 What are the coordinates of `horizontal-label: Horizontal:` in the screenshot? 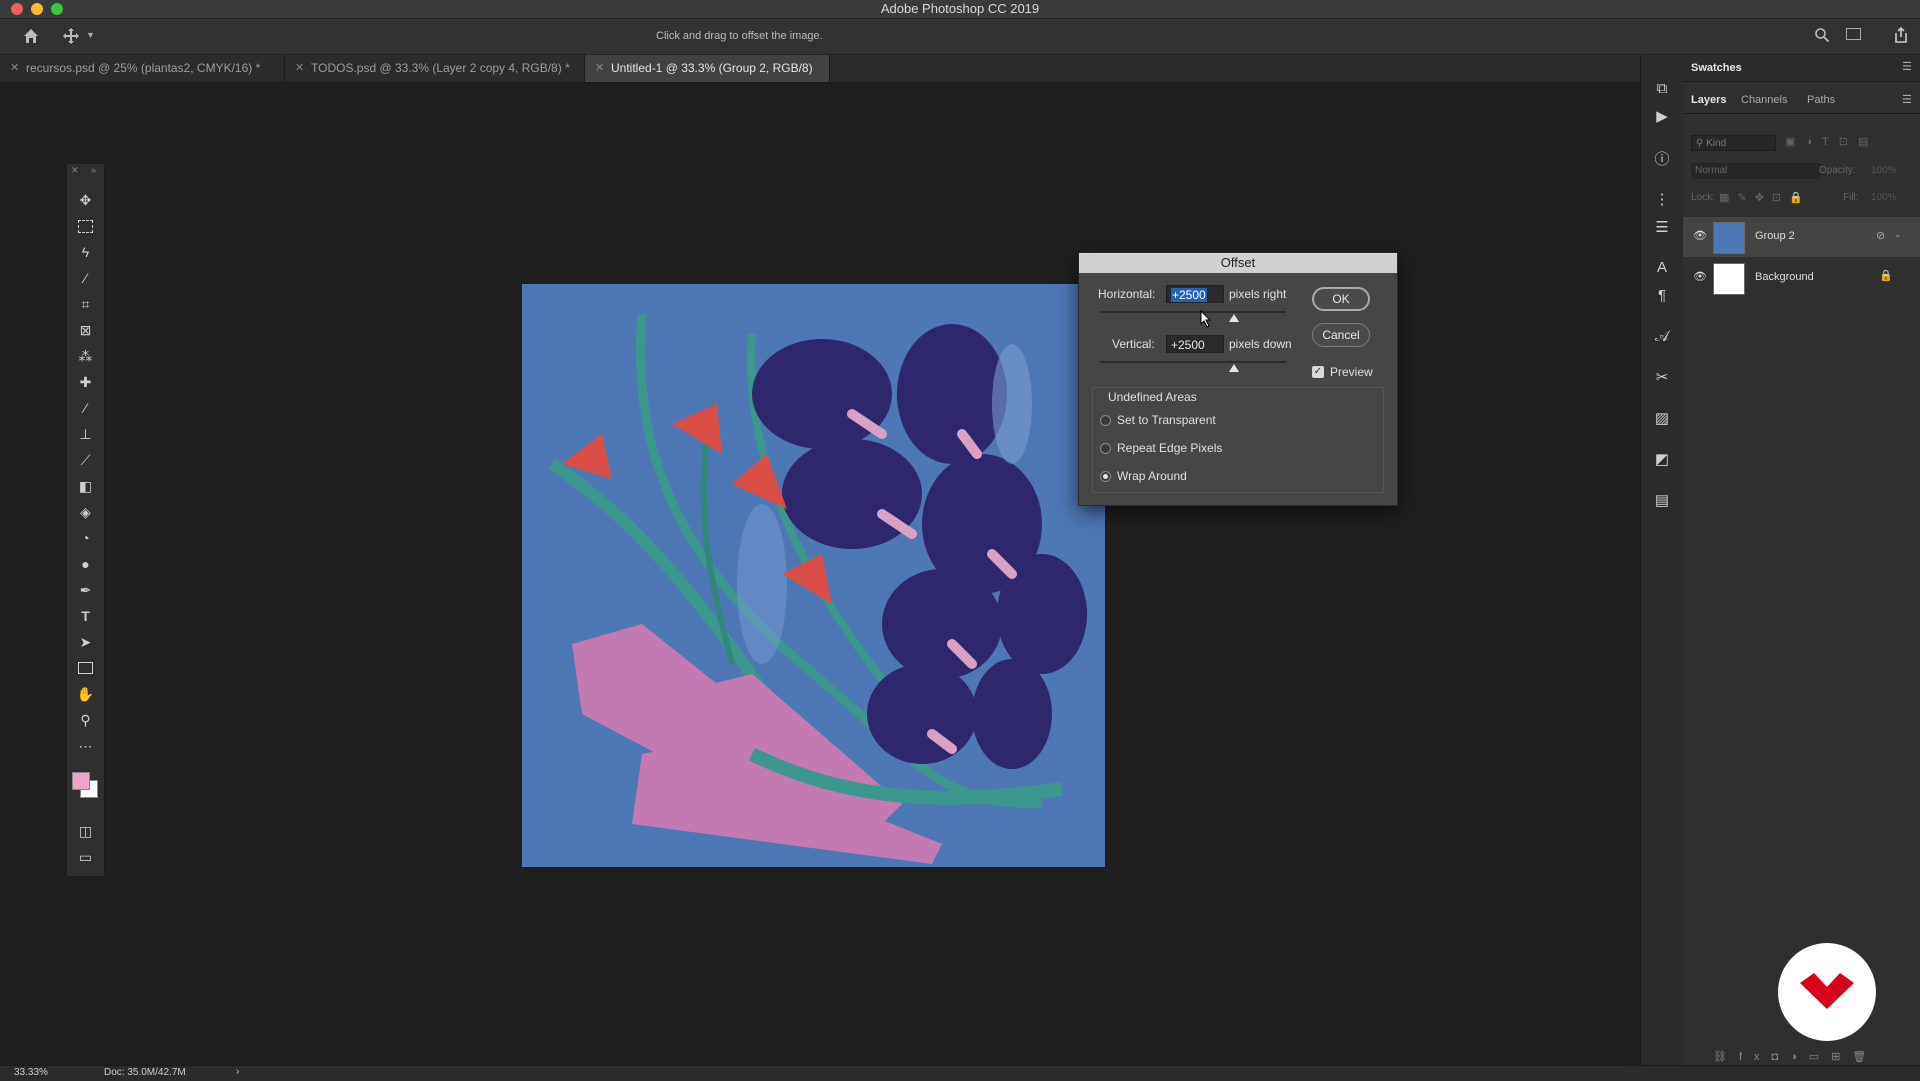 It's located at (1127, 294).